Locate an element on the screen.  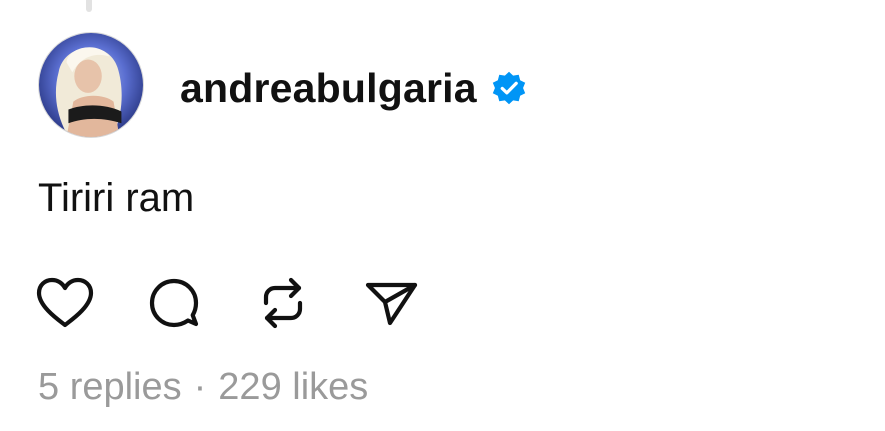
like-button is located at coordinates (65, 303).